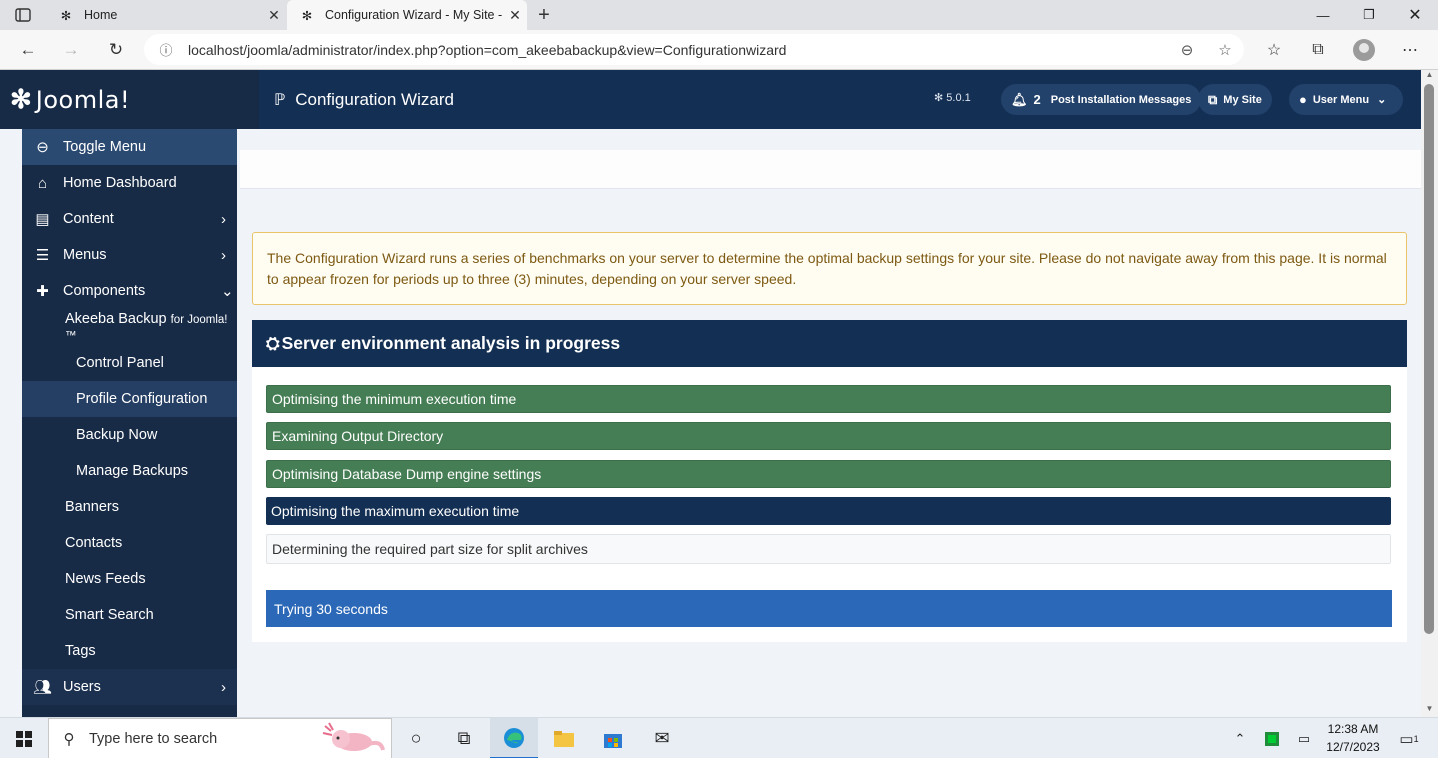  What do you see at coordinates (1318, 50) in the screenshot?
I see `collections-icon: ⧉` at bounding box center [1318, 50].